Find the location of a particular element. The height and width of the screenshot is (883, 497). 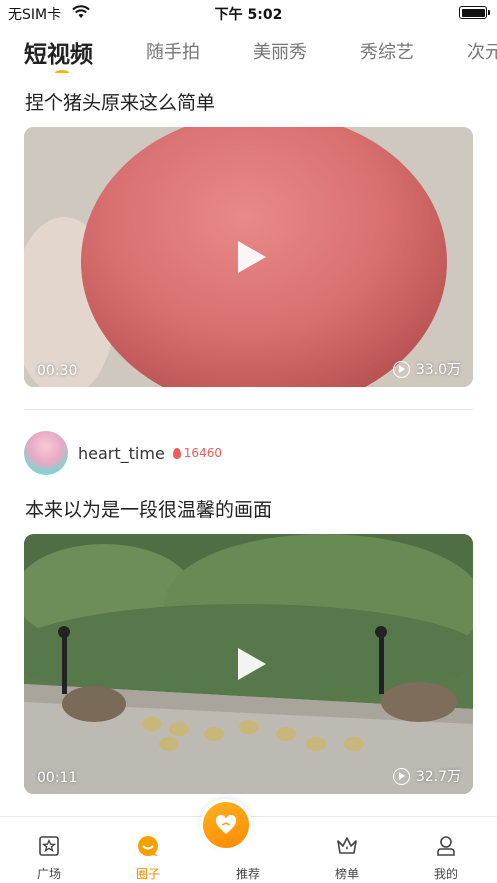

crown-icon is located at coordinates (347, 845).